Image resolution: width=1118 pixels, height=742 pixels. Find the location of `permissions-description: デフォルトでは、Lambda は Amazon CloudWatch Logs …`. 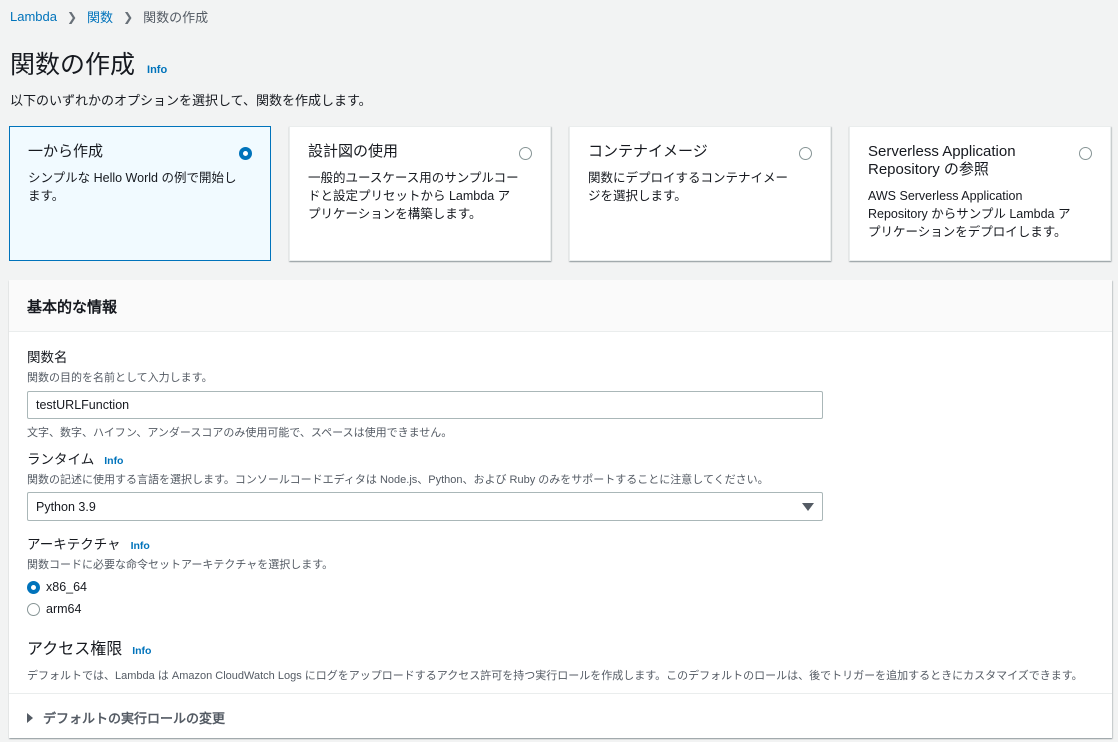

permissions-description: デフォルトでは、Lambda は Amazon CloudWatch Logs … is located at coordinates (555, 676).